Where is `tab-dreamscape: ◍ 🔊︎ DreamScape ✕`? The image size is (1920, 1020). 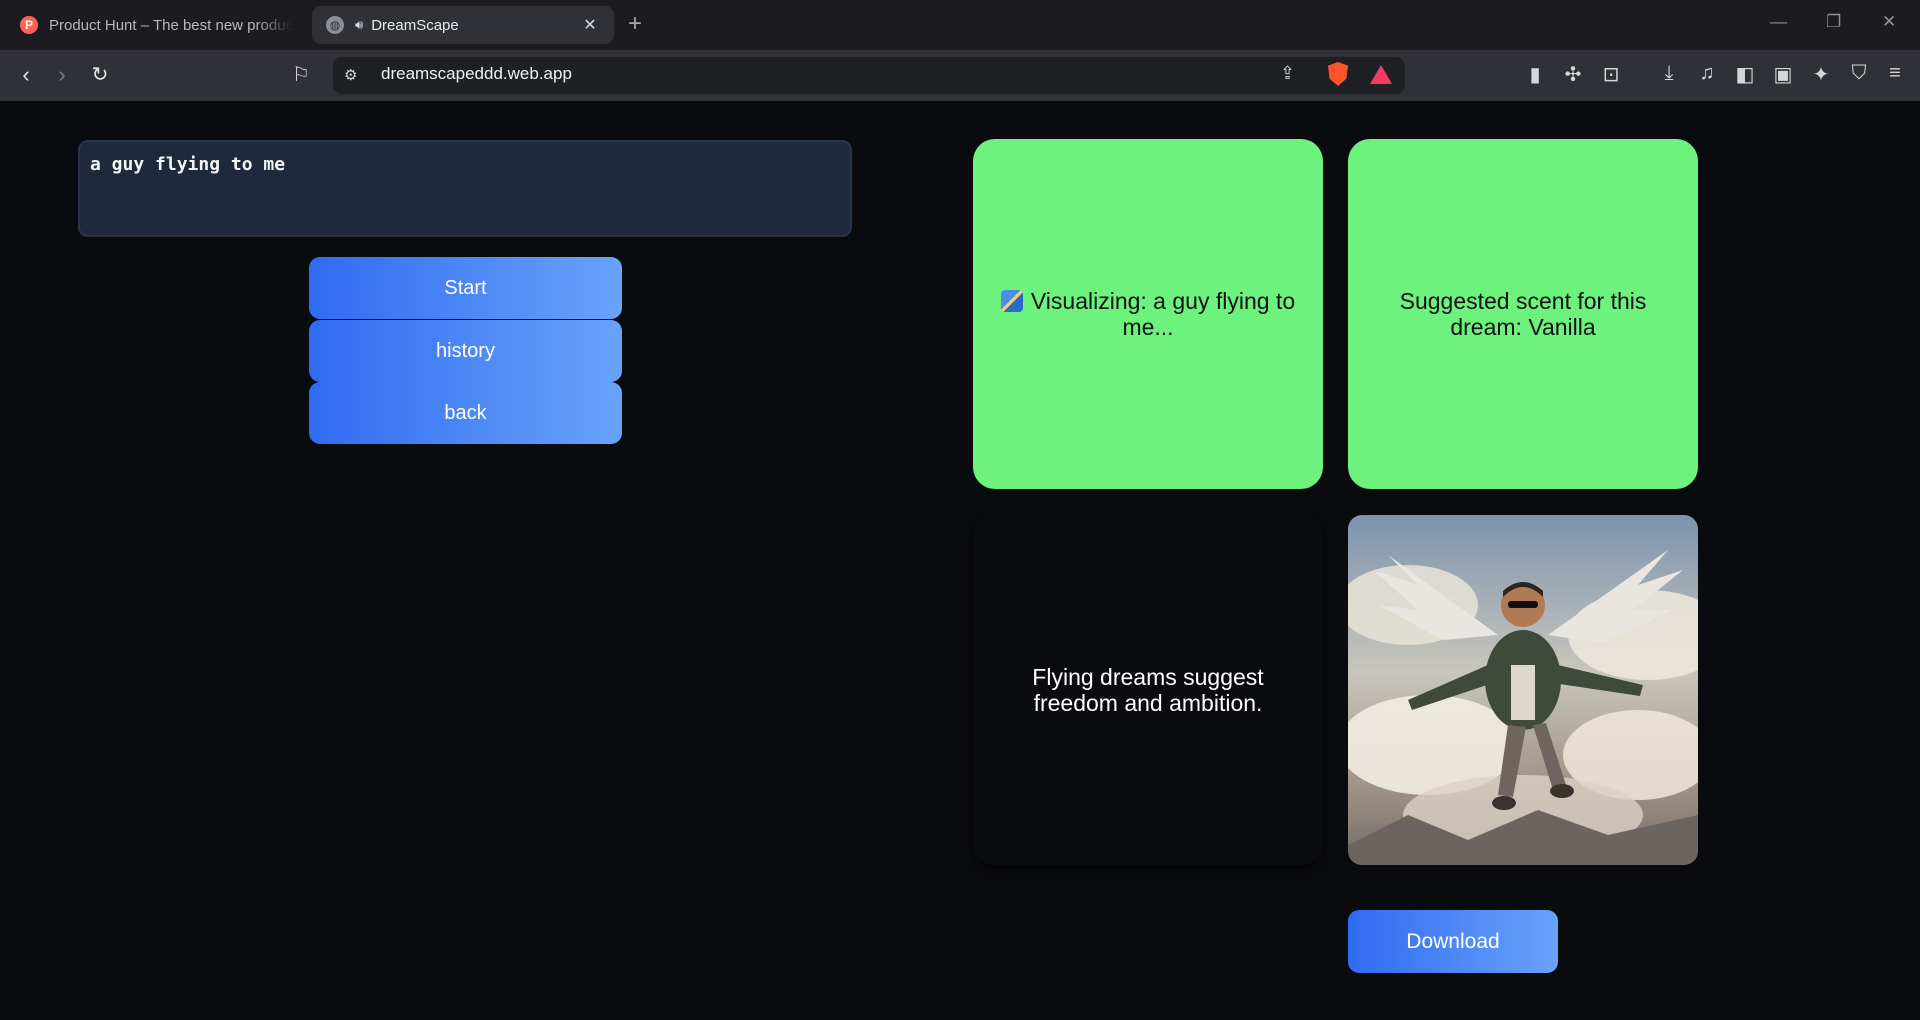
tab-dreamscape: ◍ 🔊︎ DreamScape ✕ is located at coordinates (463, 25).